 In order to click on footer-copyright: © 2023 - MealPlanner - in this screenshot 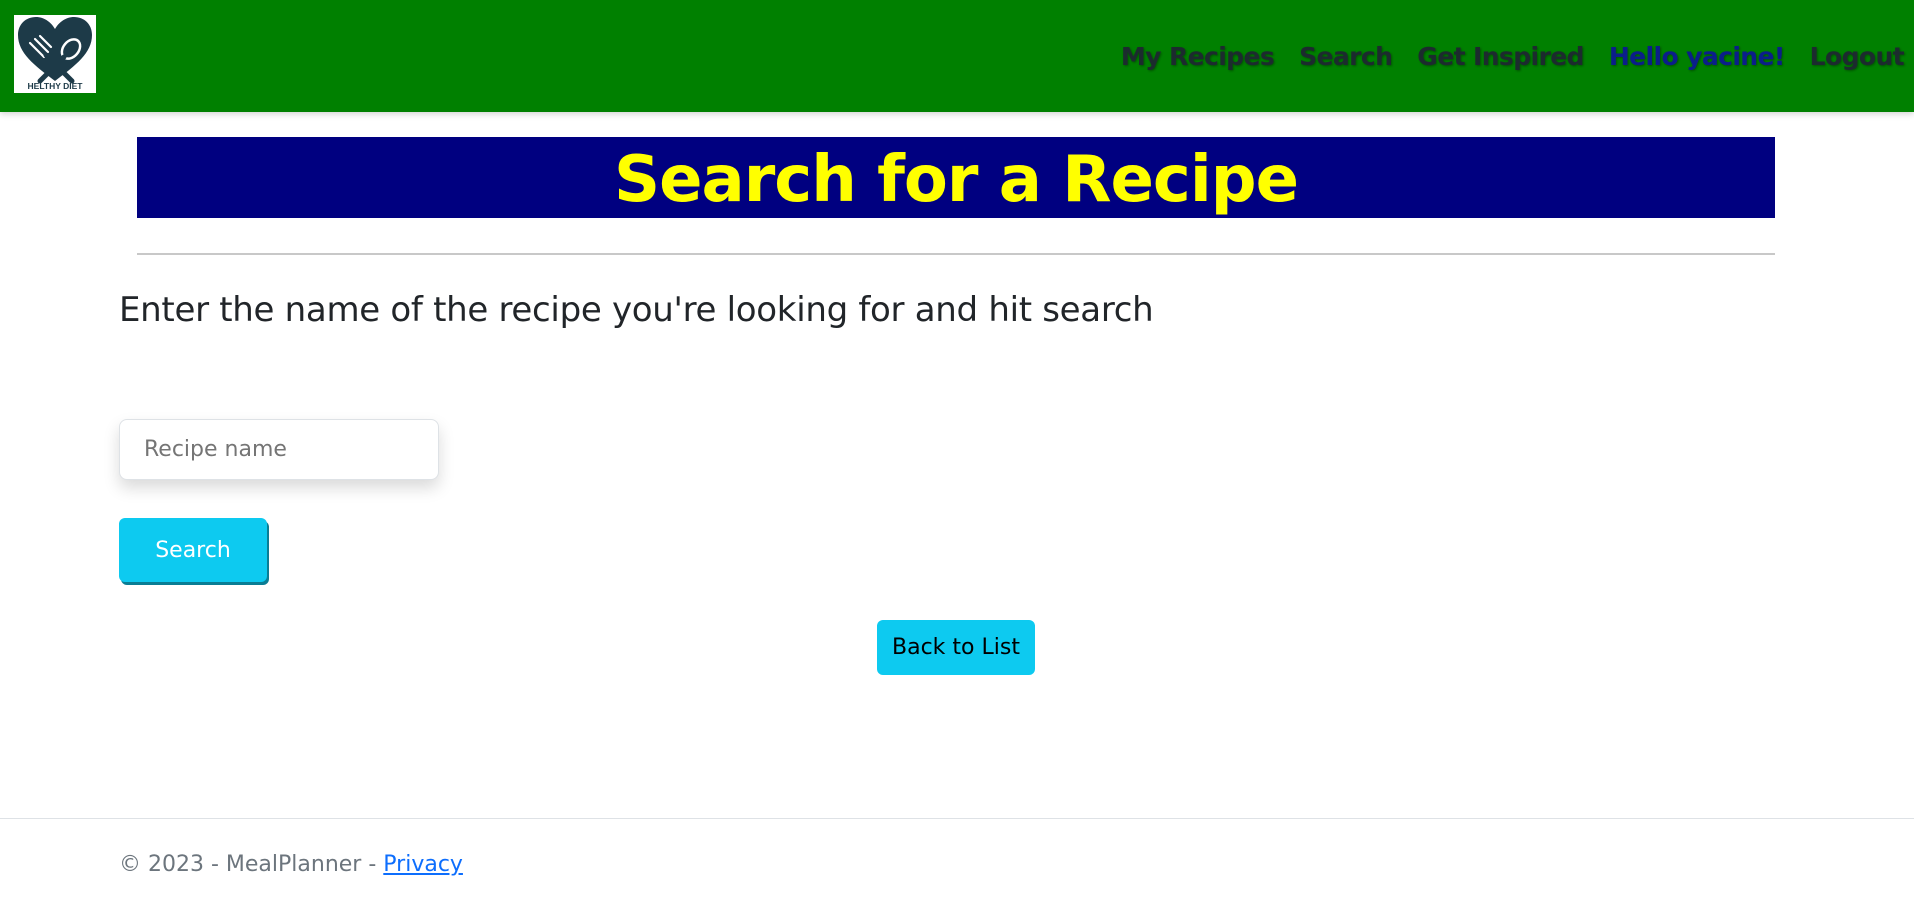, I will do `click(251, 864)`.